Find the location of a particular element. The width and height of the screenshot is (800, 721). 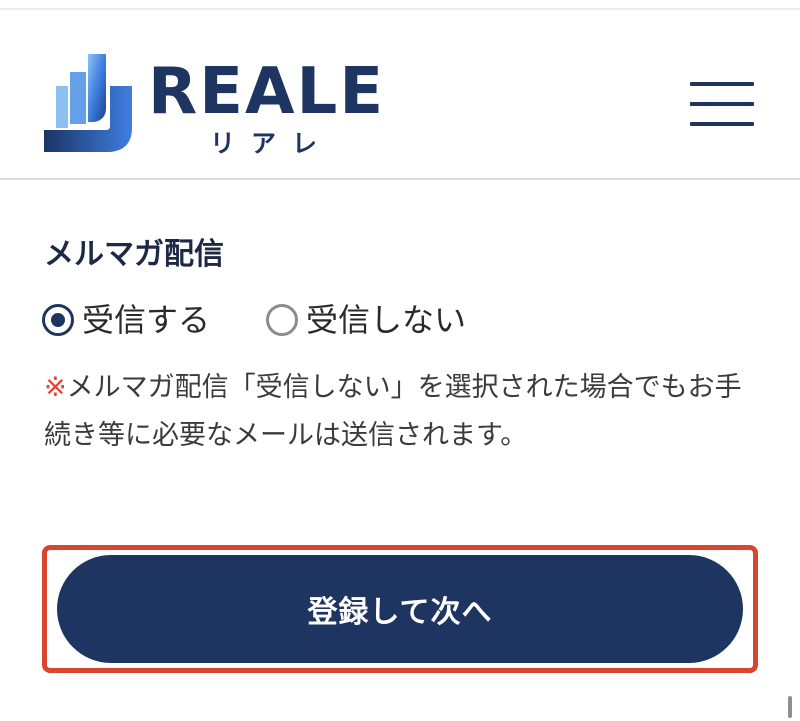

newsletter-title: メルマガ配信 is located at coordinates (134, 254).